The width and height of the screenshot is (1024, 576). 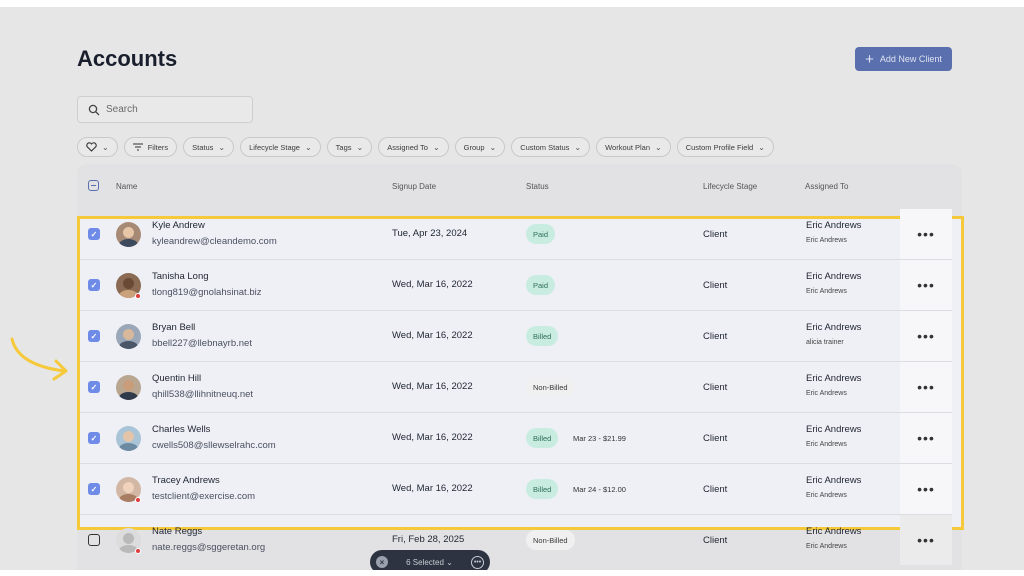 I want to click on filters-button: Filters, so click(x=150, y=147).